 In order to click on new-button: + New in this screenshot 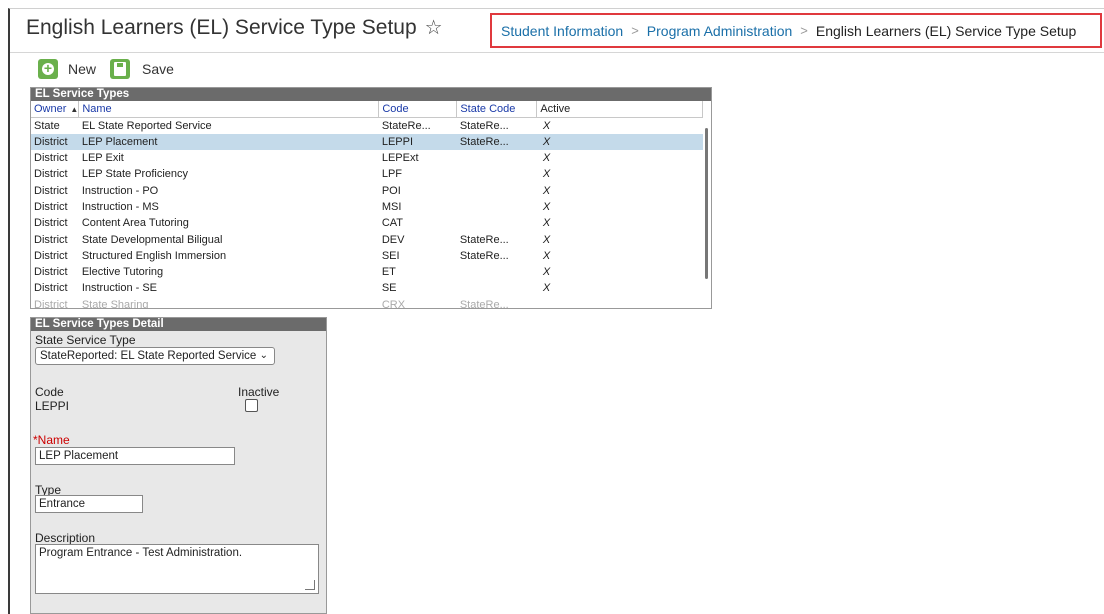, I will do `click(67, 69)`.